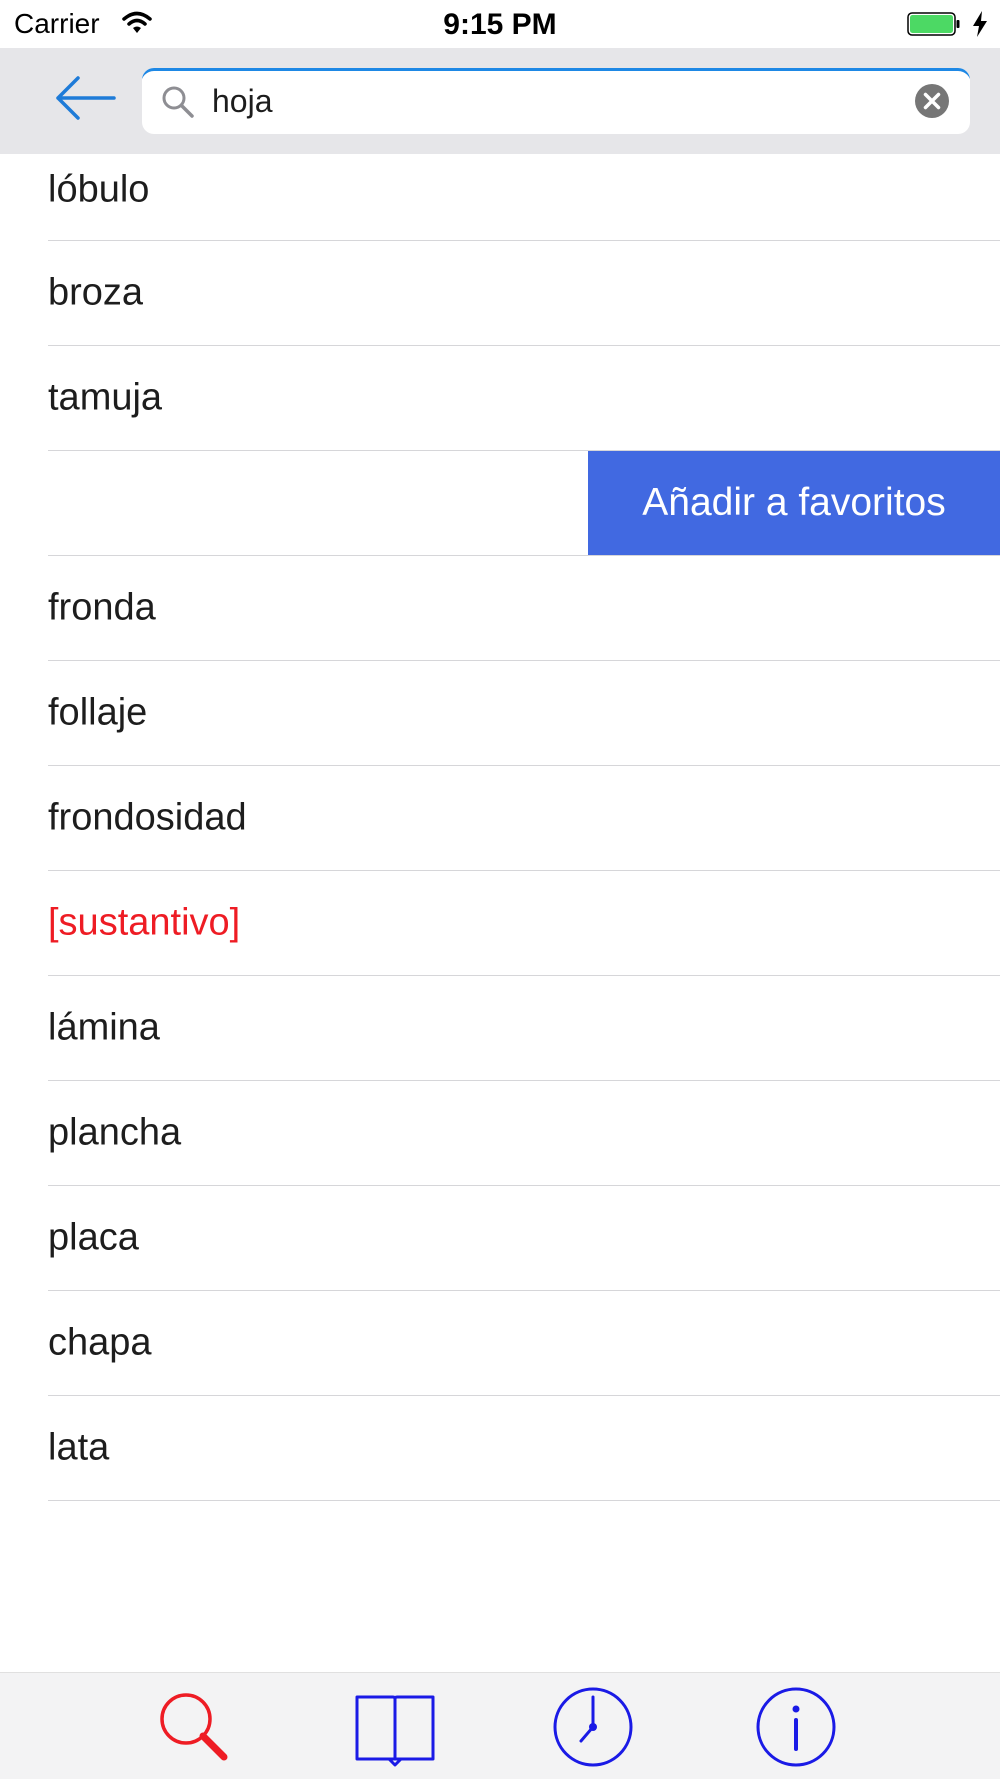  I want to click on tab-info, so click(796, 1727).